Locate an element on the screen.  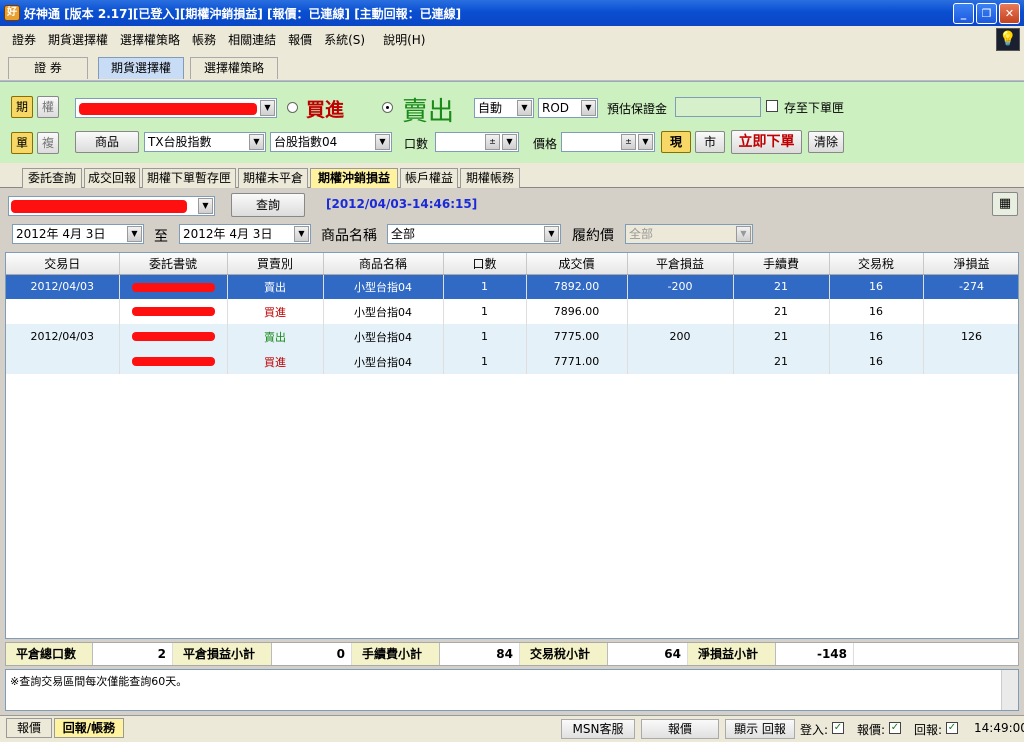
multi-mode-button: 複 is located at coordinates (48, 143).